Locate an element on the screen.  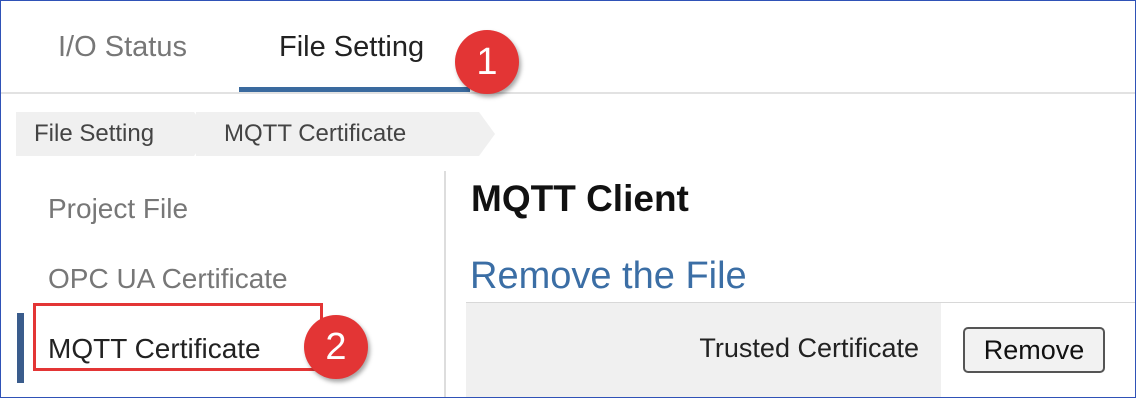
sidebar-item-project-file: Project File is located at coordinates (118, 209).